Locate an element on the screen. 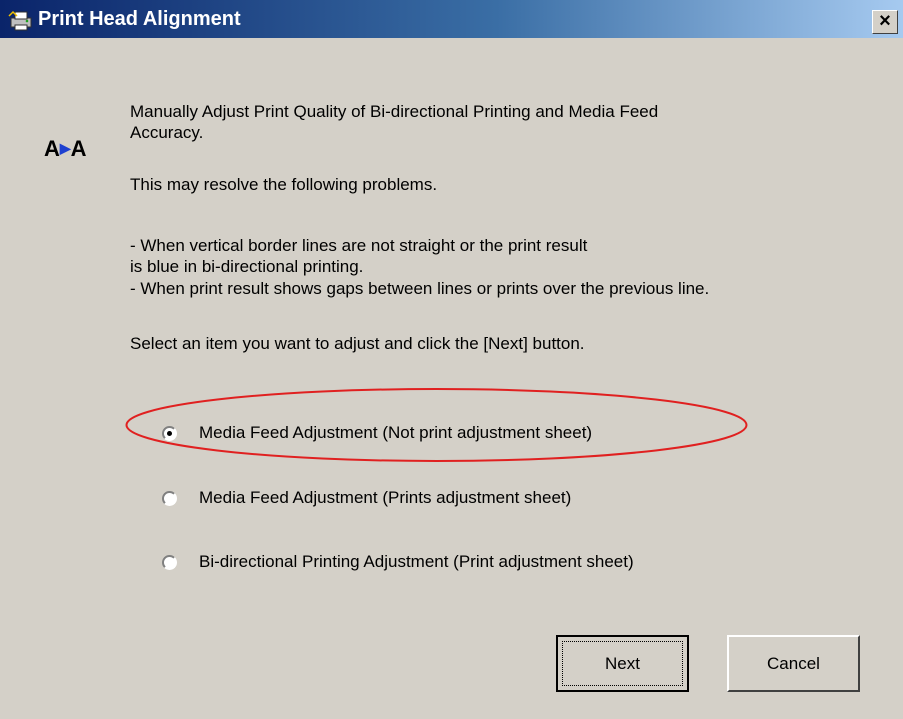  logo-letter-left: A is located at coordinates (52, 148).